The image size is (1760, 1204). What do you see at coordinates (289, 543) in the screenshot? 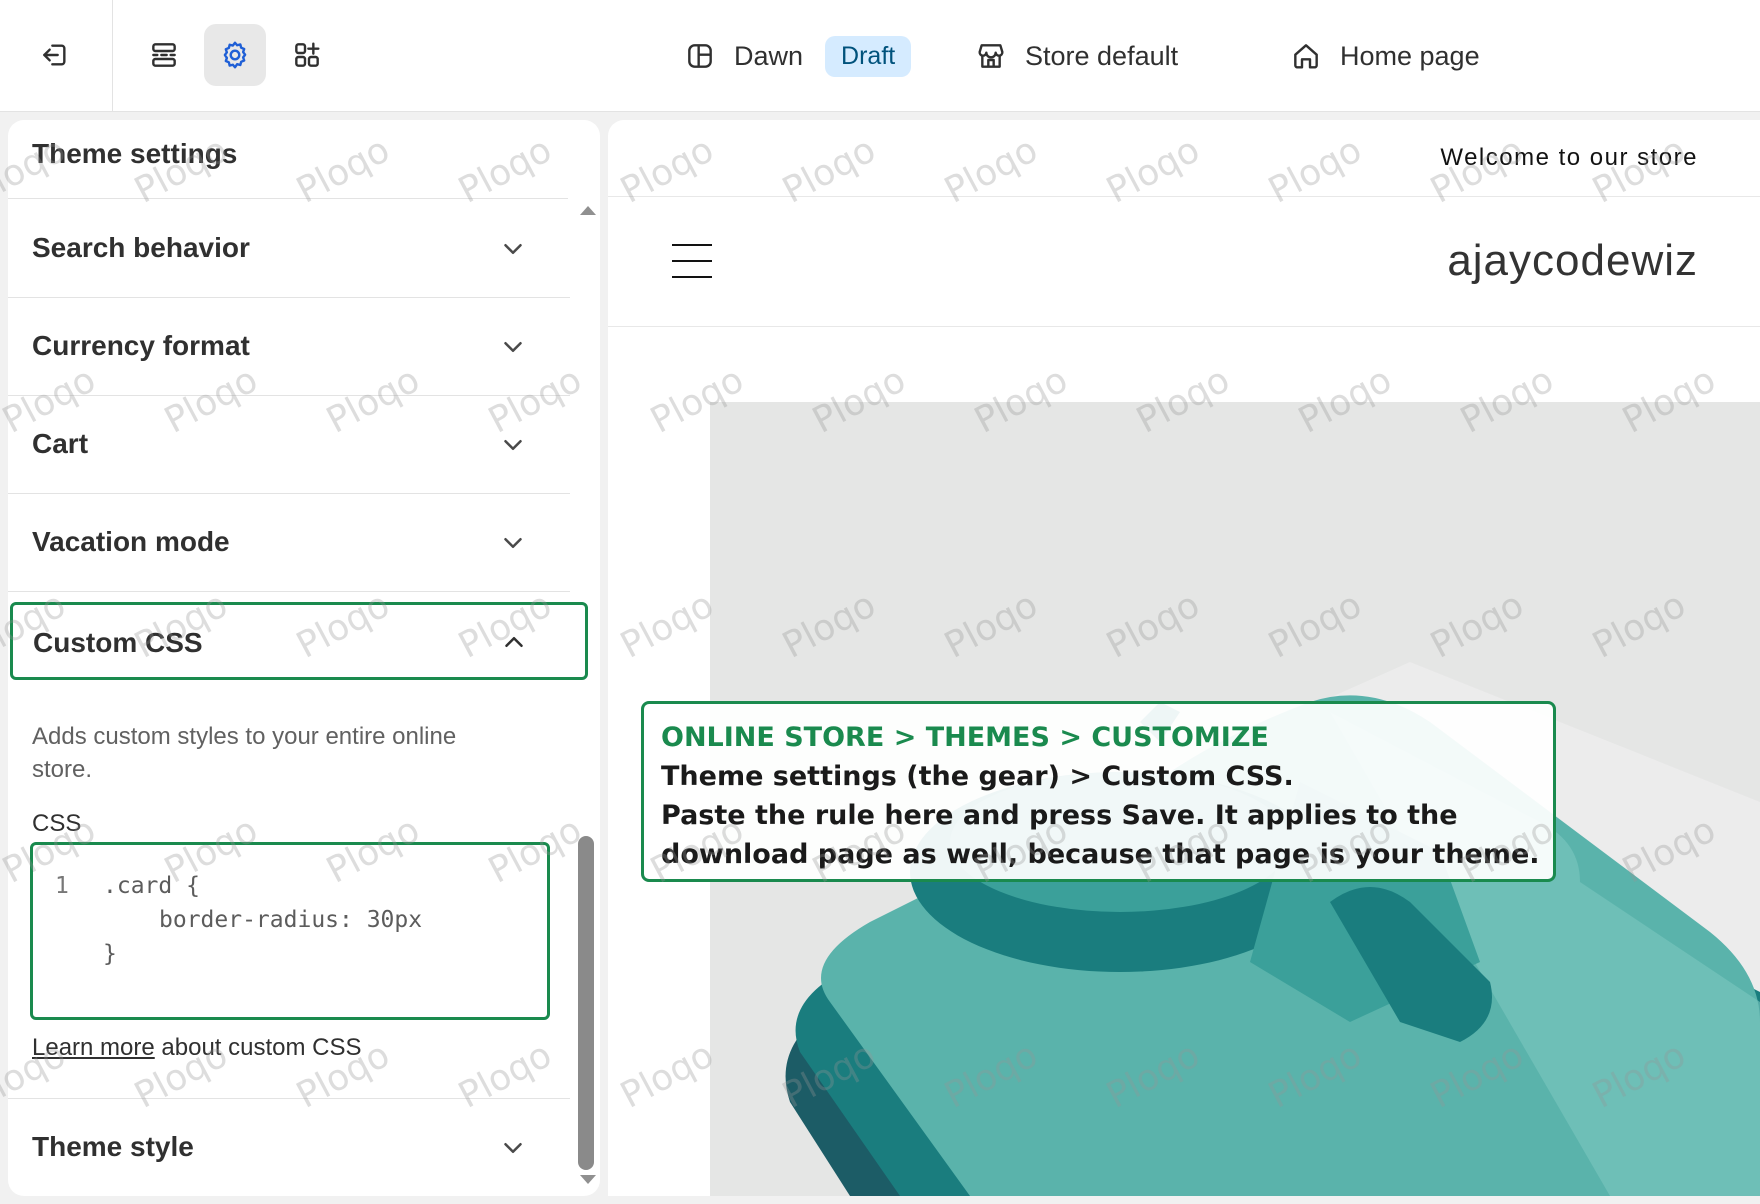
I see `section-vacation-mode: Vacation mode` at bounding box center [289, 543].